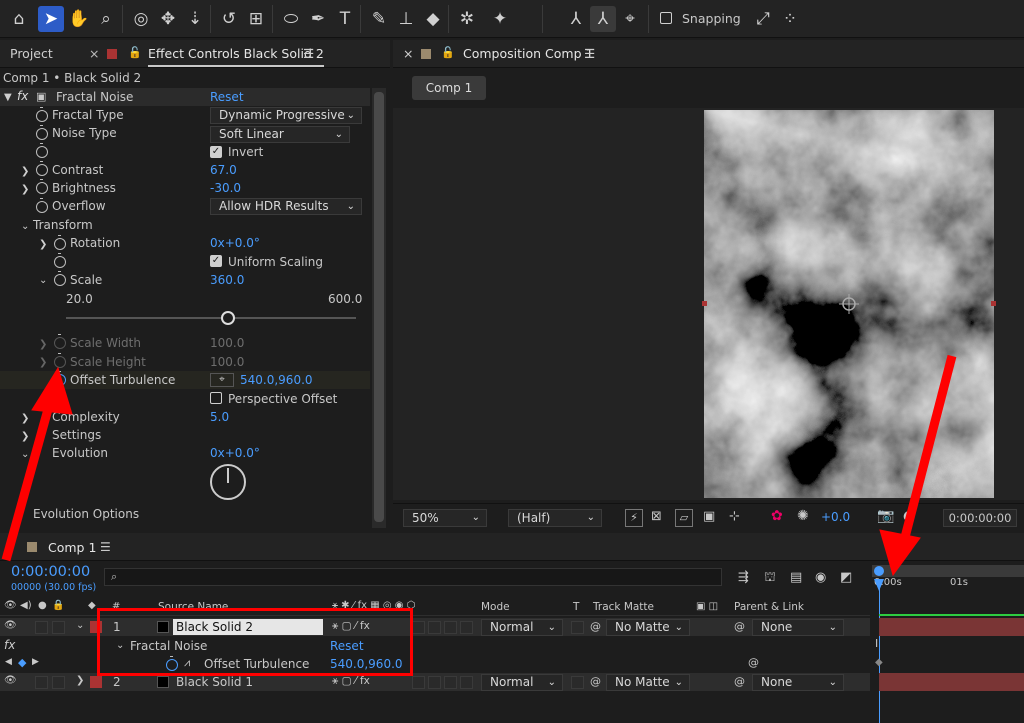  What do you see at coordinates (37, 464) in the screenshot?
I see `annotation-arrow-left` at bounding box center [37, 464].